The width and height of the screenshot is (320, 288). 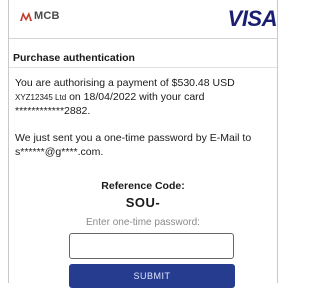 I want to click on masked-email: s******@g****.com., so click(x=59, y=152).